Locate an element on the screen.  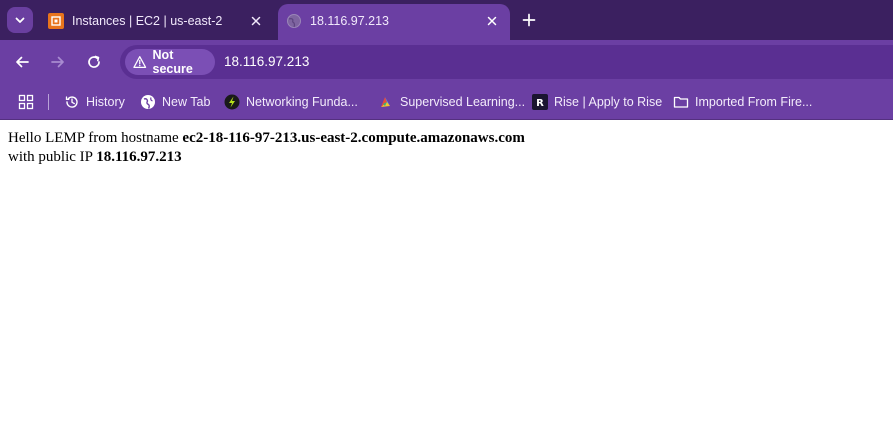
apps-grid-icon is located at coordinates (26, 102).